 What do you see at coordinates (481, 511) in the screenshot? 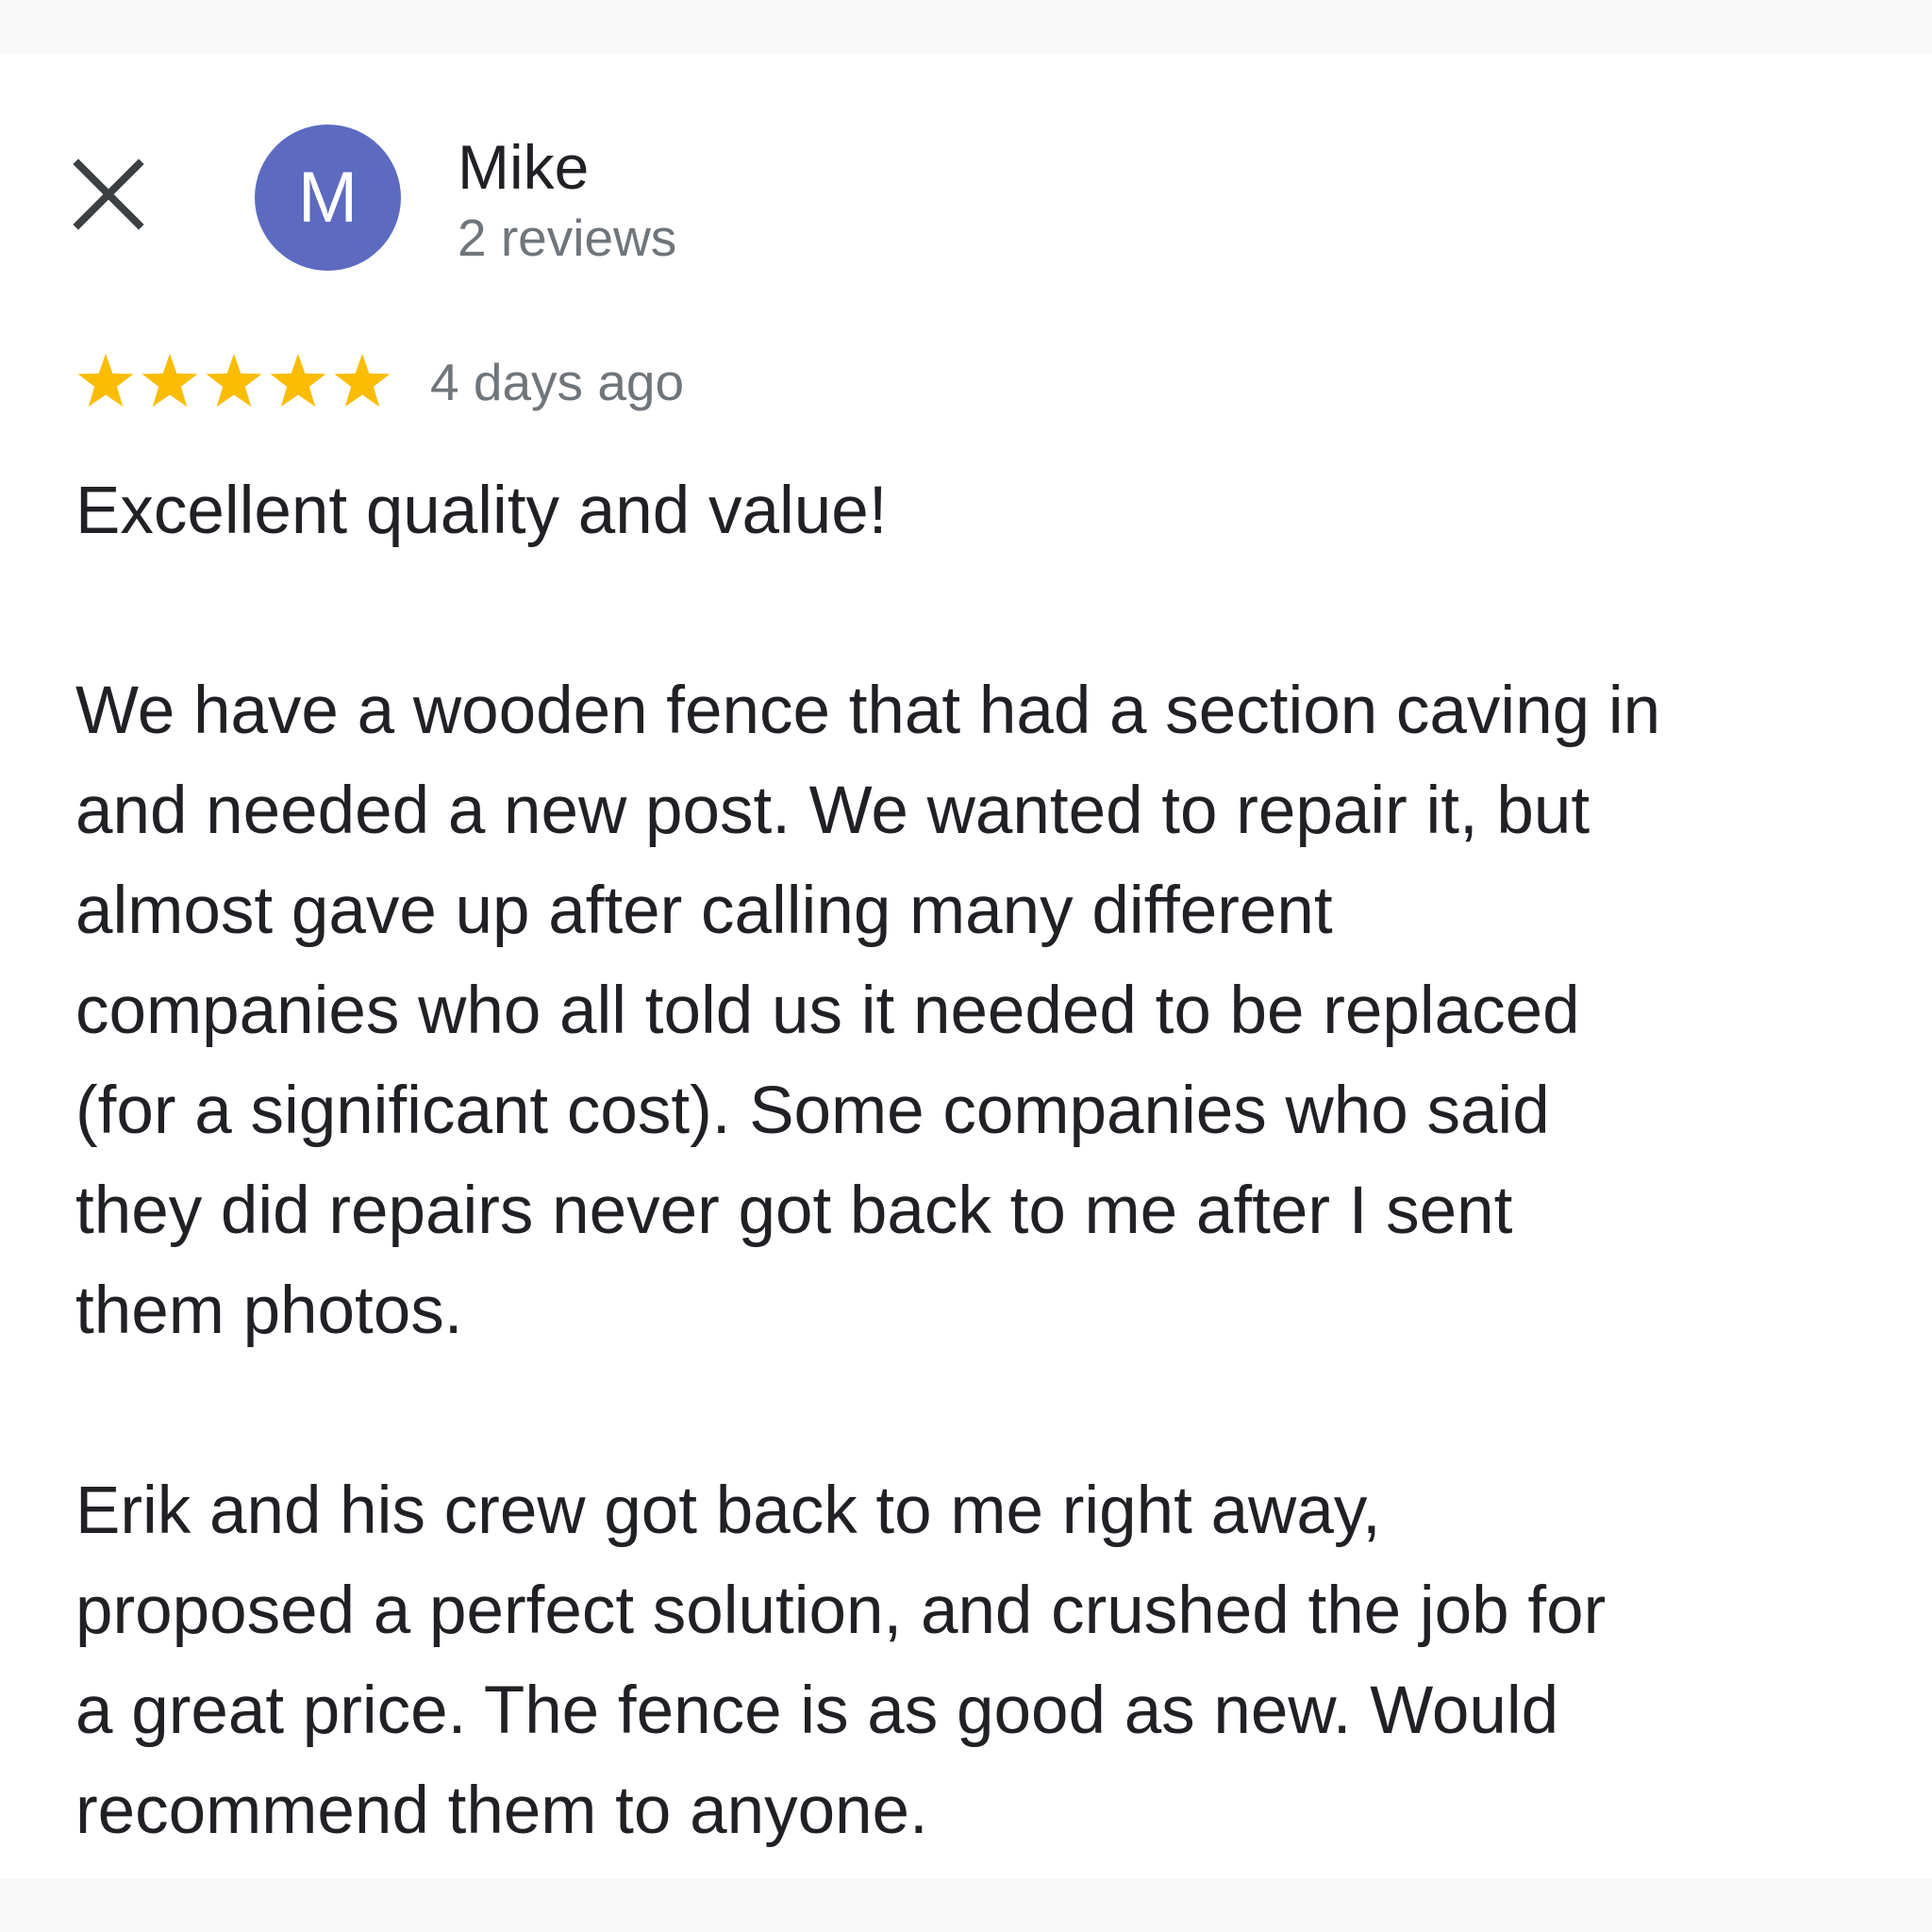
I see `review-paragraph: Excellent quality and value!` at bounding box center [481, 511].